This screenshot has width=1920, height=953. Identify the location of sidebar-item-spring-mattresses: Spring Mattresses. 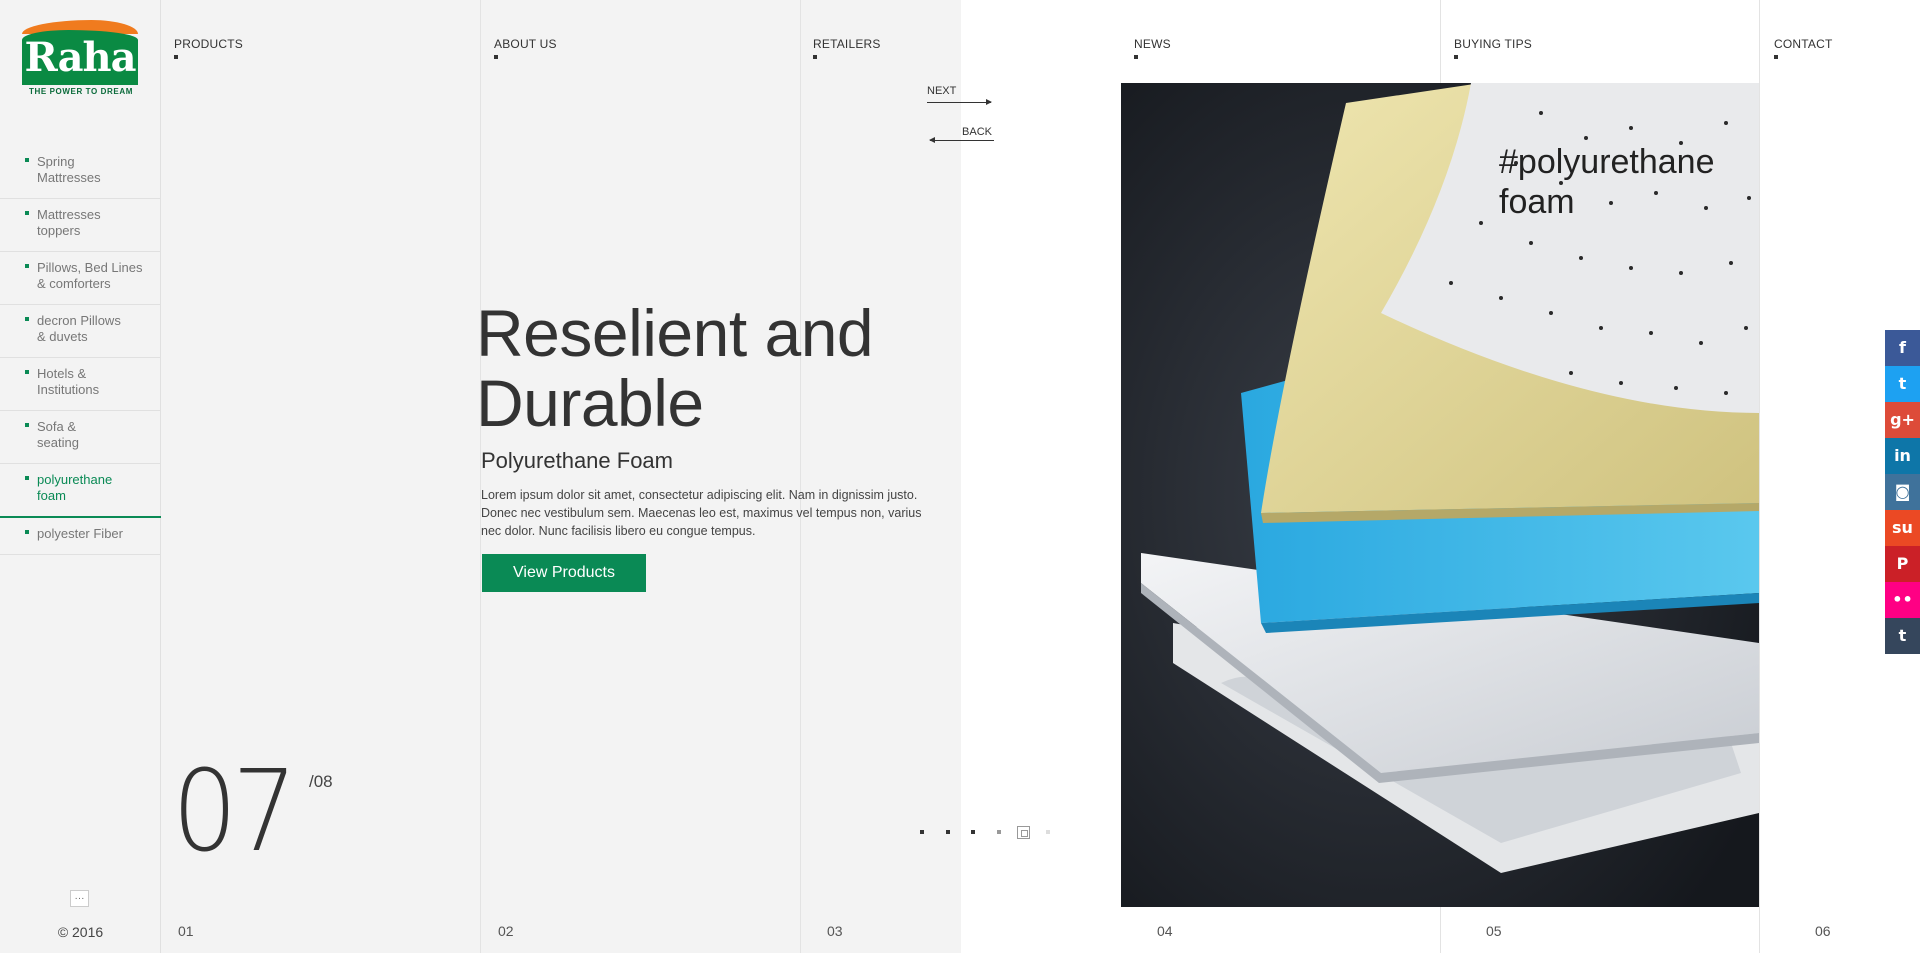
(80, 172).